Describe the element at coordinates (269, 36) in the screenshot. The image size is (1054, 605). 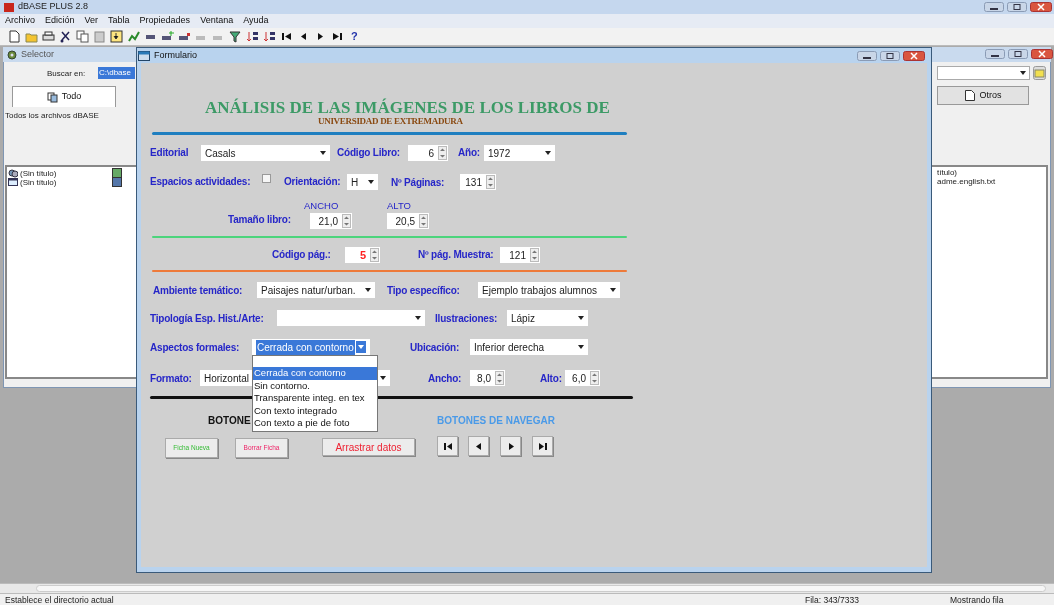
I see `sort-descending-icon` at that location.